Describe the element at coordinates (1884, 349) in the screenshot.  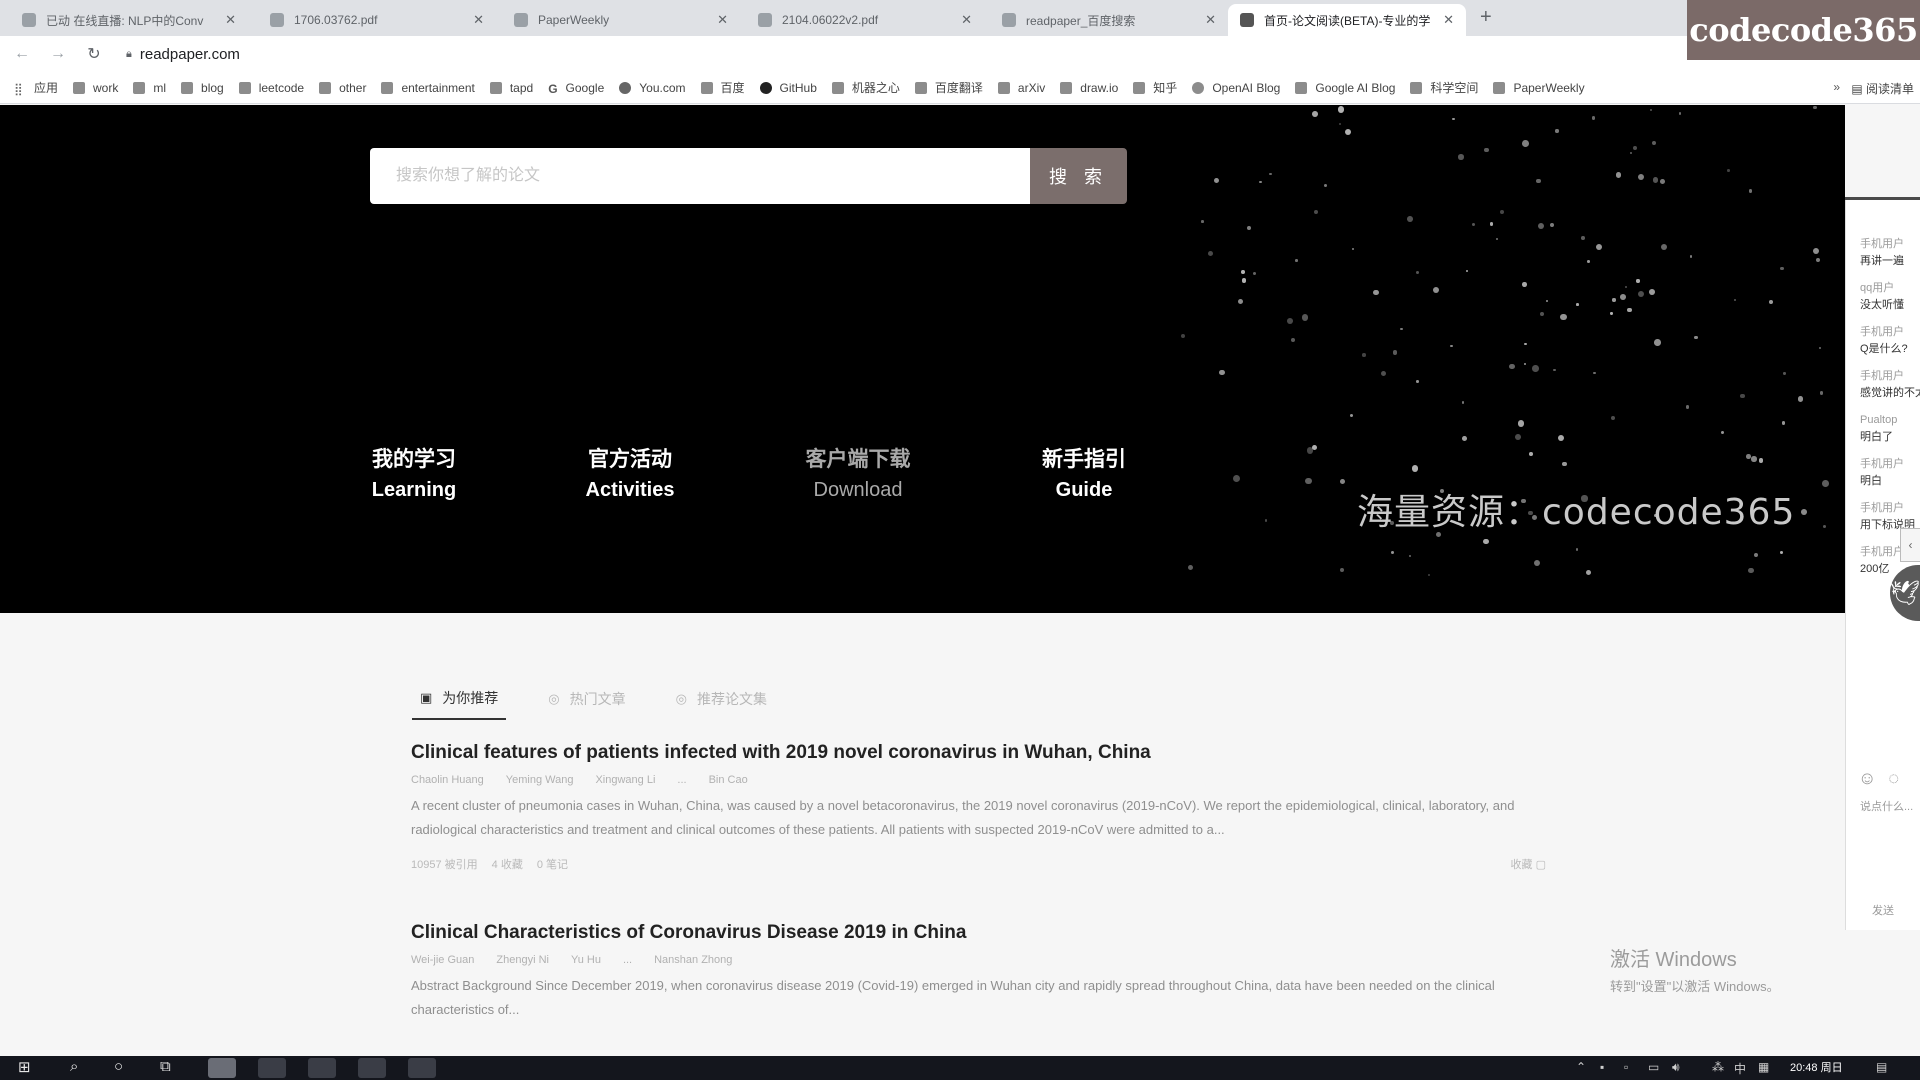
I see `chat-text: Q是什么?` at that location.